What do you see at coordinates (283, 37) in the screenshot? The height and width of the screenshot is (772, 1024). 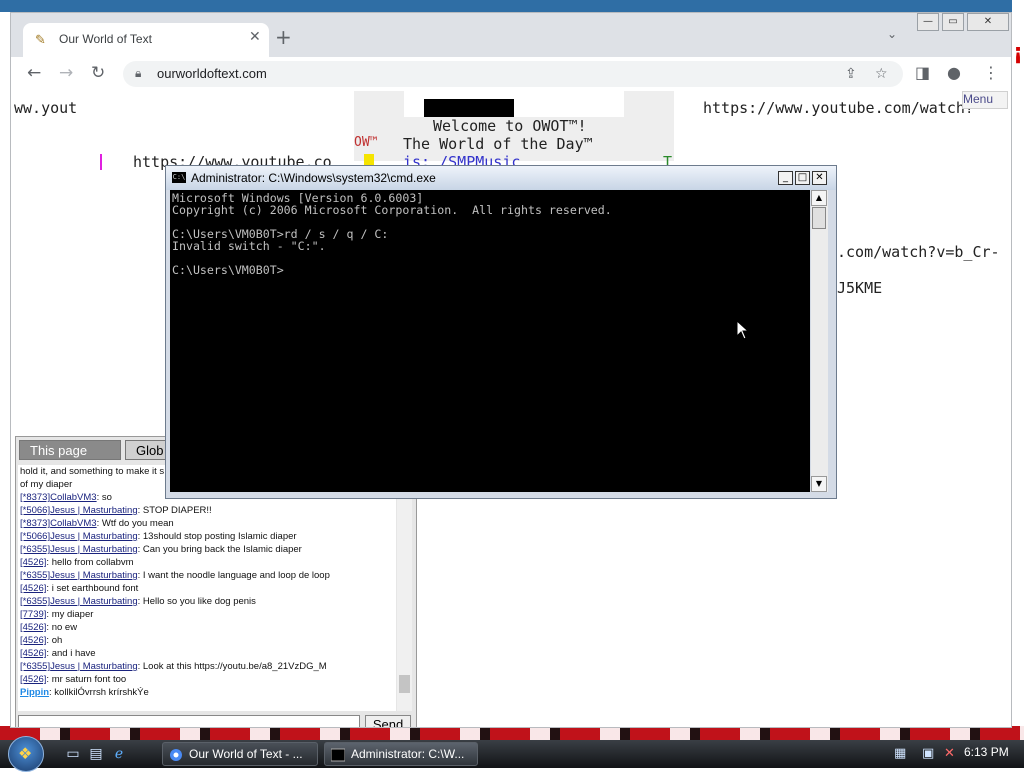 I see `new-tab-button: +` at bounding box center [283, 37].